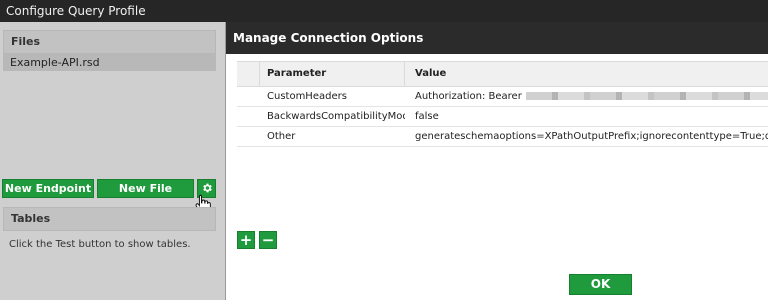  Describe the element at coordinates (600, 284) in the screenshot. I see `ok-button: OK` at that location.